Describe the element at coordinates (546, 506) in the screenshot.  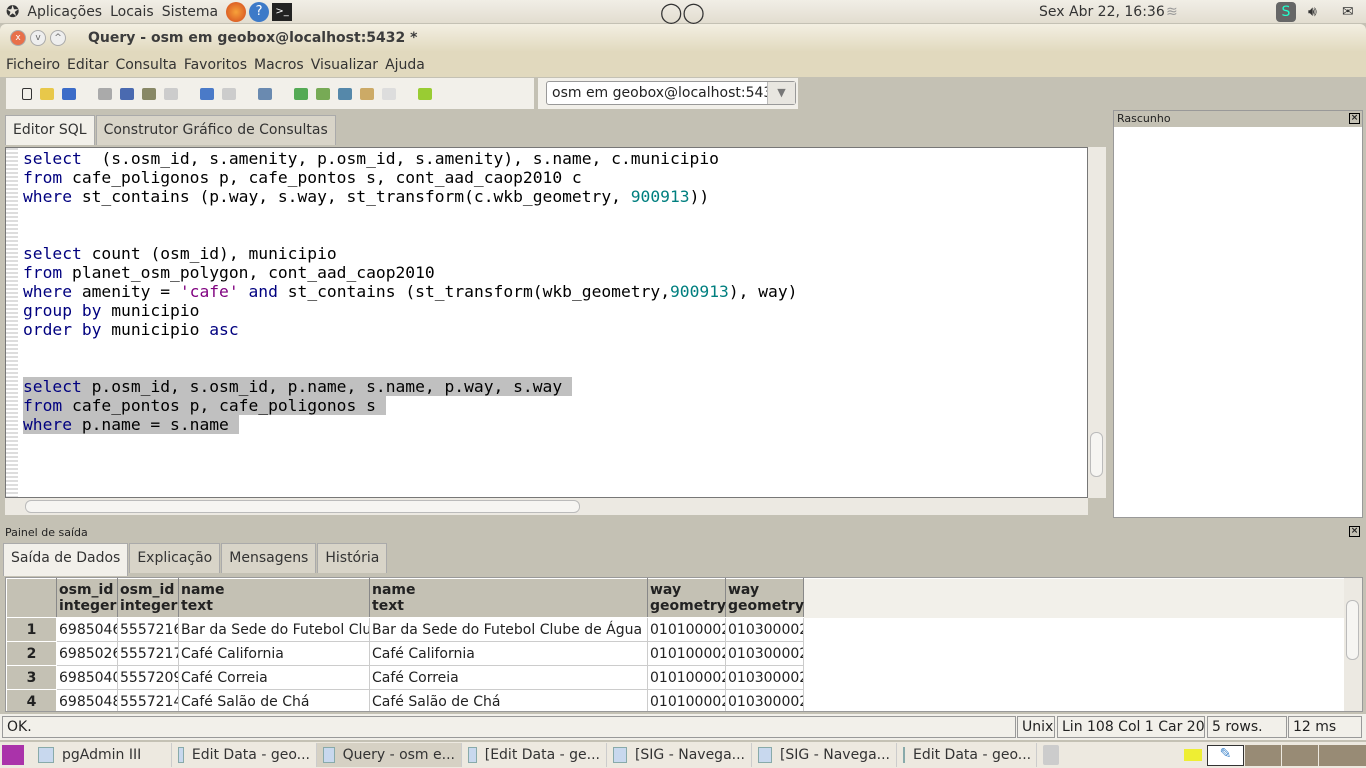
I see `editor-horizontal-scrollbar` at that location.